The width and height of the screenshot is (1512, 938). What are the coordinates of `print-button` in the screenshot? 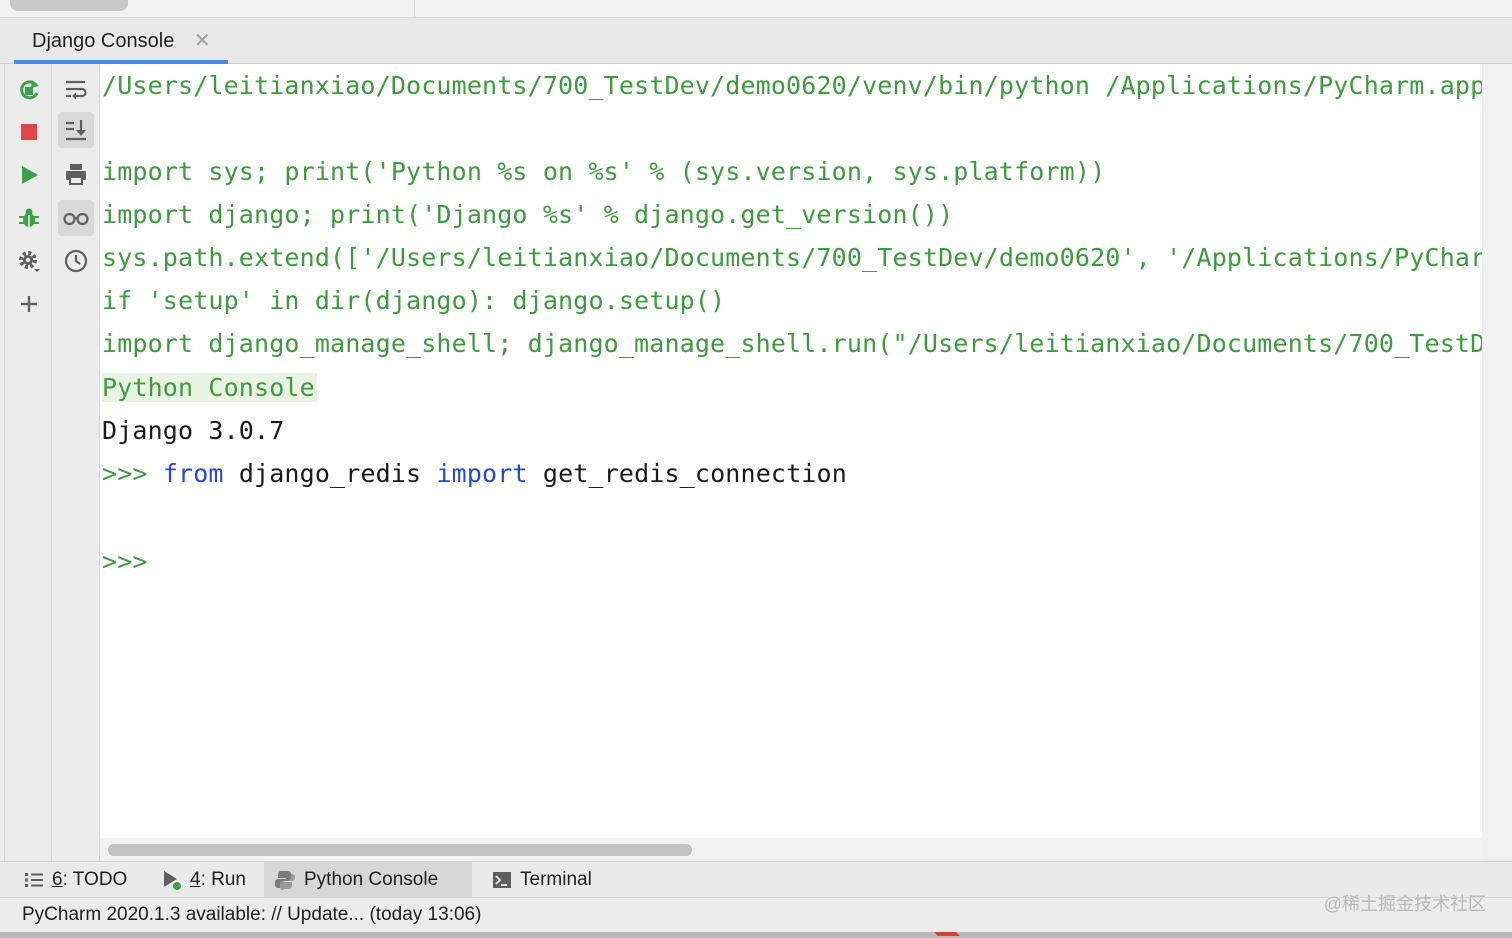 It's located at (76, 174).